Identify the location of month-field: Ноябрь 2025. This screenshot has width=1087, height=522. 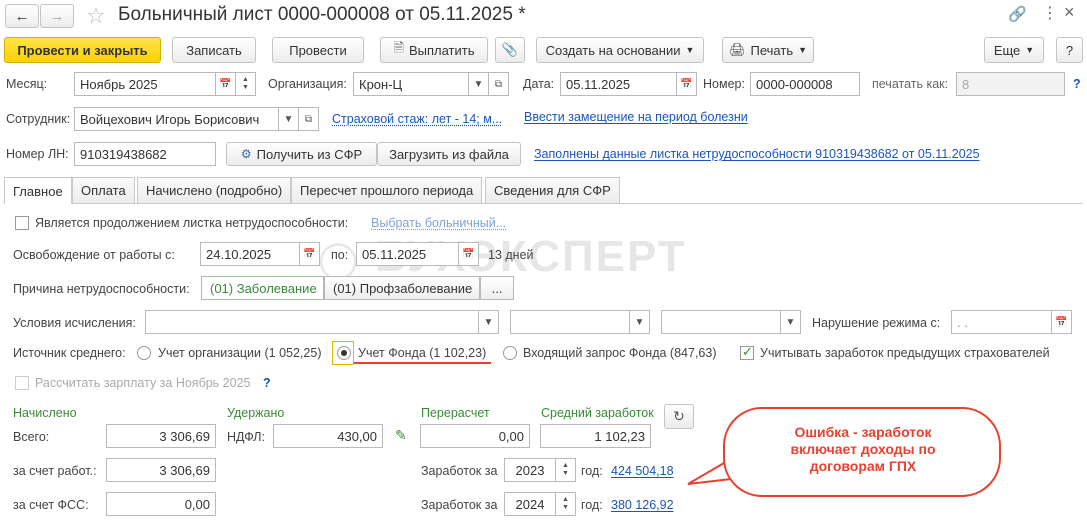
(145, 84).